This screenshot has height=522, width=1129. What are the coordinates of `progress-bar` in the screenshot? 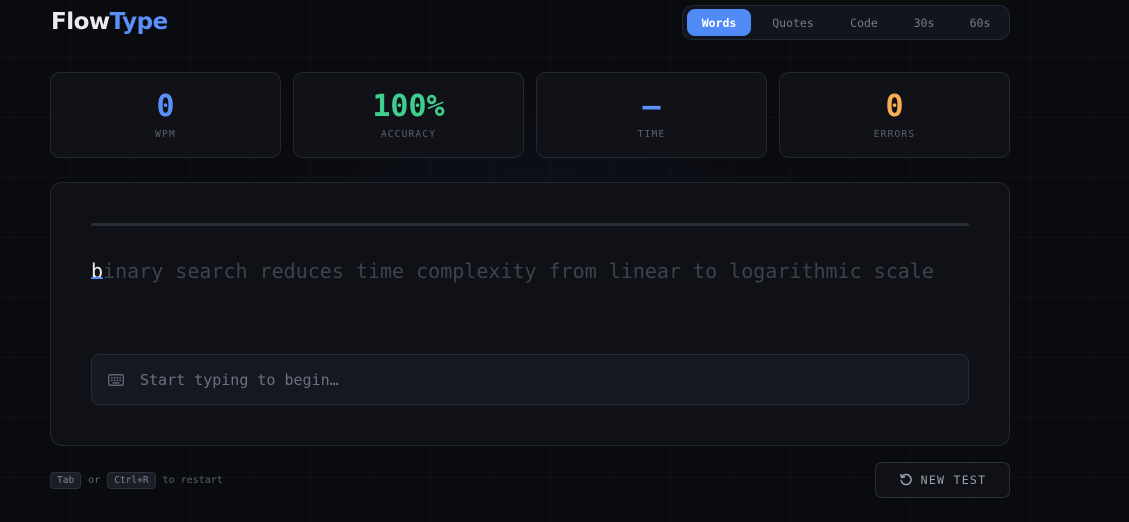 It's located at (530, 224).